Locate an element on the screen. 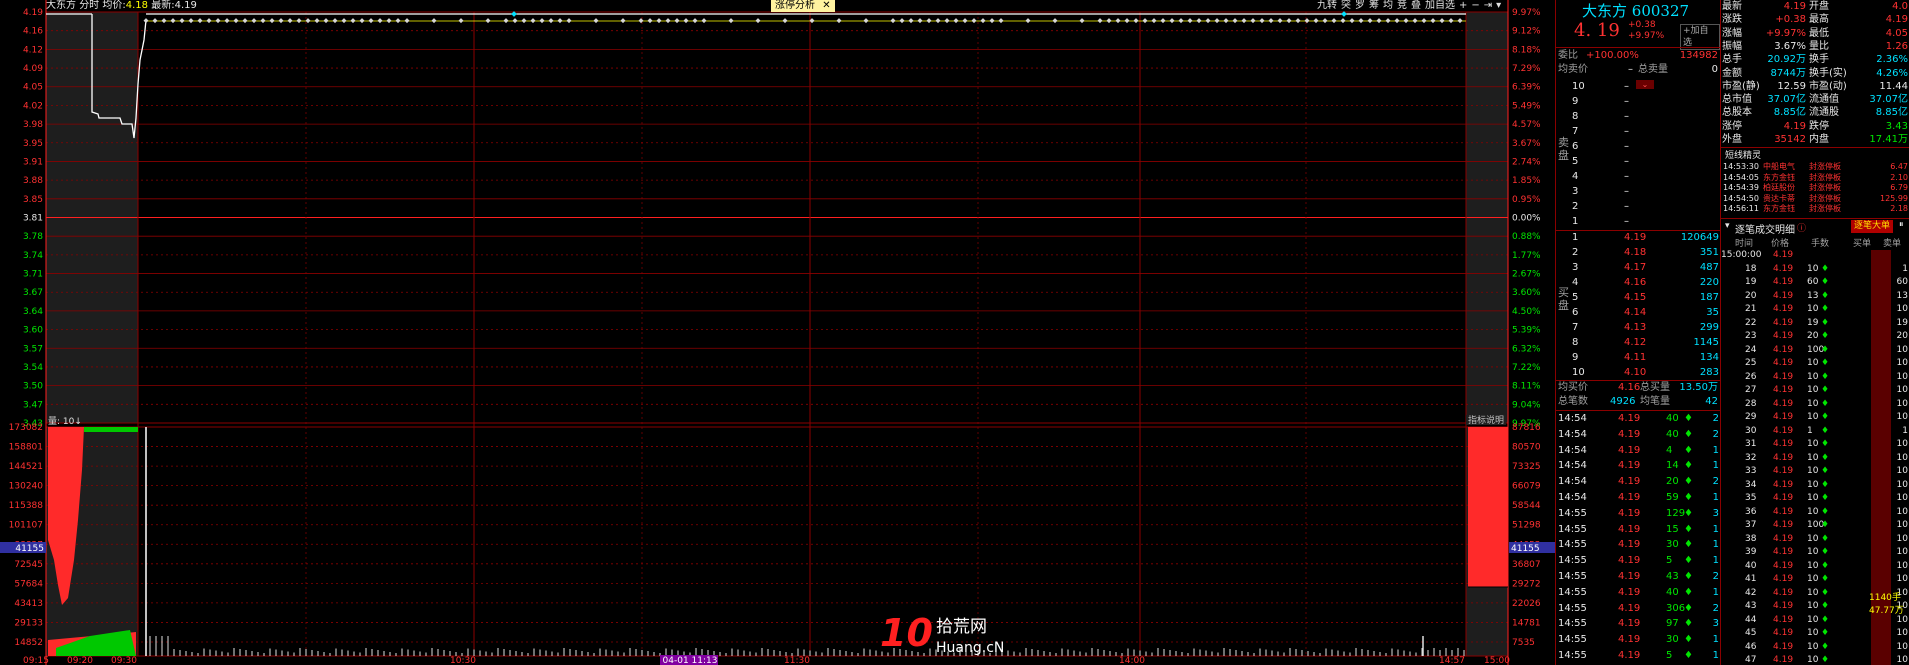 The image size is (1909, 665). toolbar-button-1: 突 is located at coordinates (1346, 6).